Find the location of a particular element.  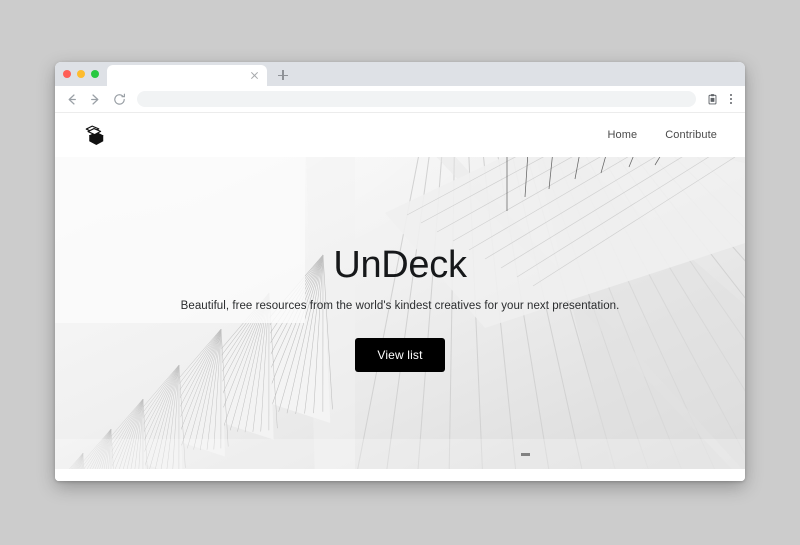

minimize-window-button is located at coordinates (81, 74).